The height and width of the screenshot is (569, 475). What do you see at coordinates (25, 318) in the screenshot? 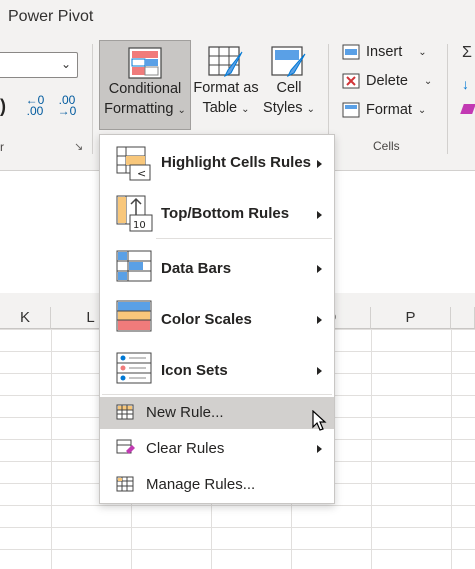
I see `column-header-k: K` at bounding box center [25, 318].